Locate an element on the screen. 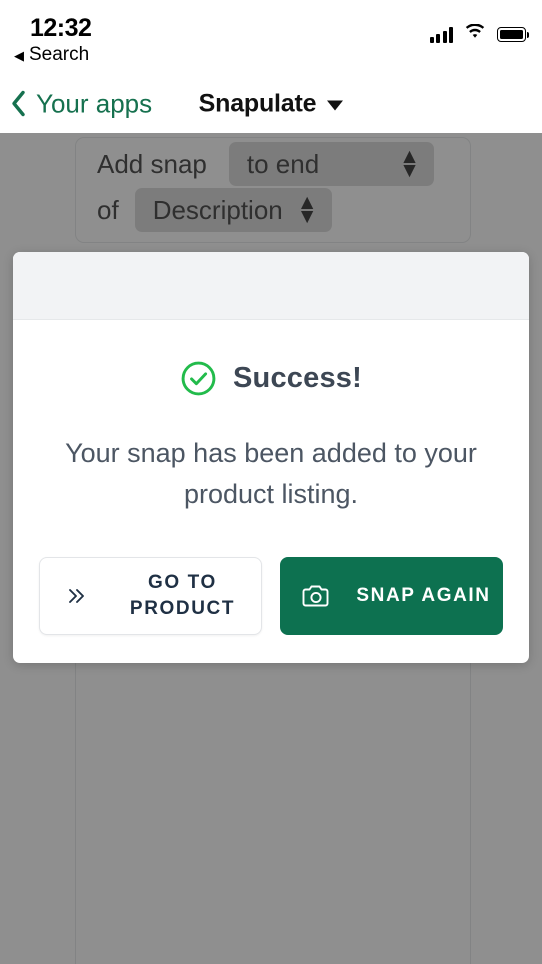 The width and height of the screenshot is (542, 964). nav-bar: Your apps Snapulate is located at coordinates (271, 103).